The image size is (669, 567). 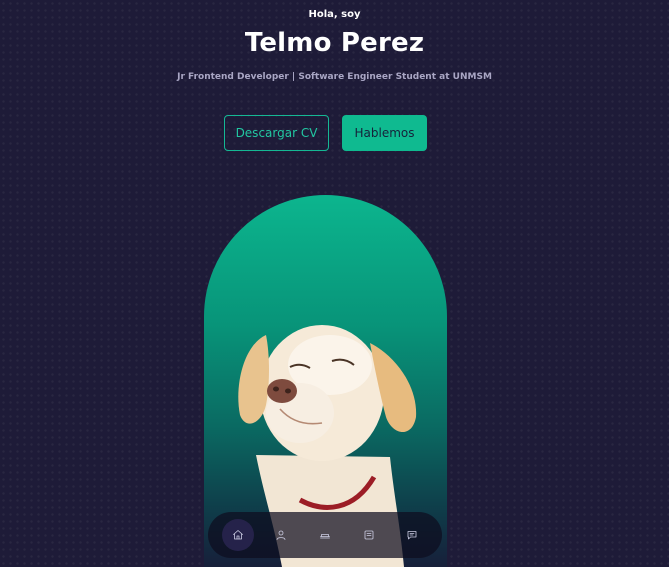 I want to click on nav-contact, so click(x=412, y=535).